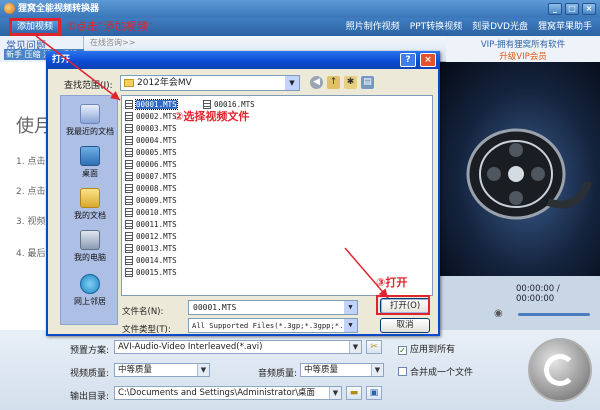 The image size is (600, 410). What do you see at coordinates (156, 272) in the screenshot?
I see `file-name: 00015.MTS` at bounding box center [156, 272].